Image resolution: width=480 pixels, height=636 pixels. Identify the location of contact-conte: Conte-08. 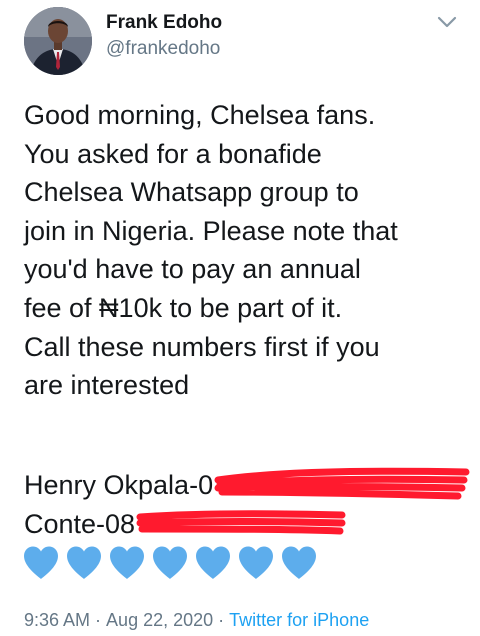
(248, 524).